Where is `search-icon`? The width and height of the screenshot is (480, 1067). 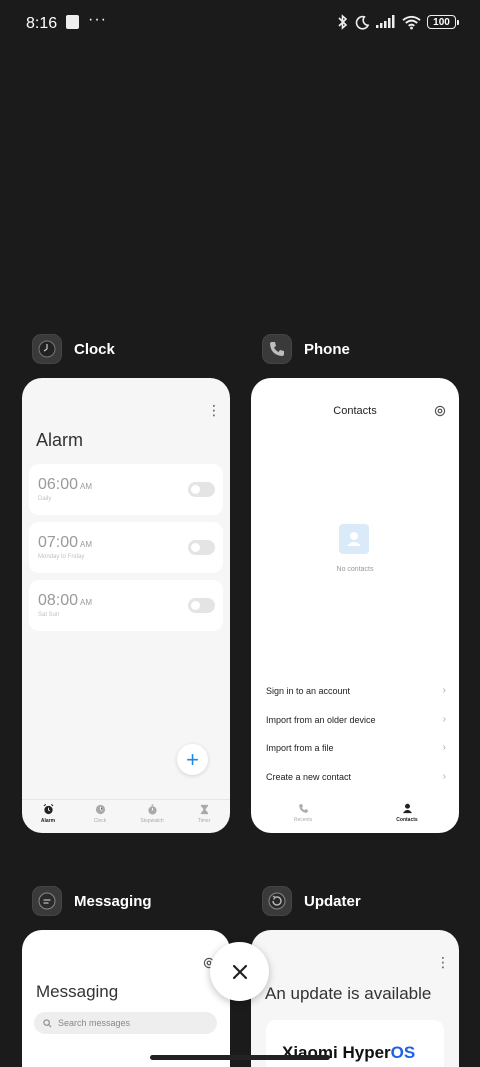
search-icon is located at coordinates (47, 1022).